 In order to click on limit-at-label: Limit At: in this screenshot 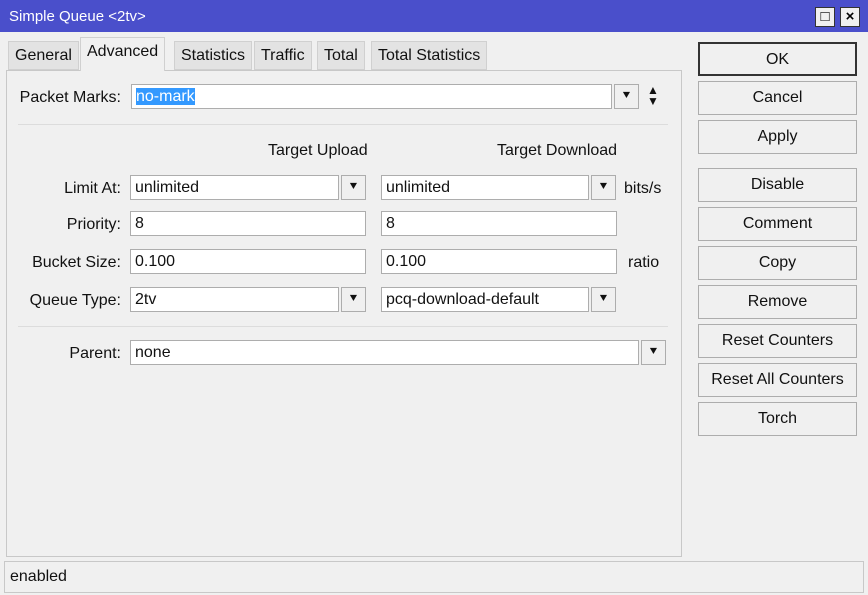, I will do `click(92, 188)`.